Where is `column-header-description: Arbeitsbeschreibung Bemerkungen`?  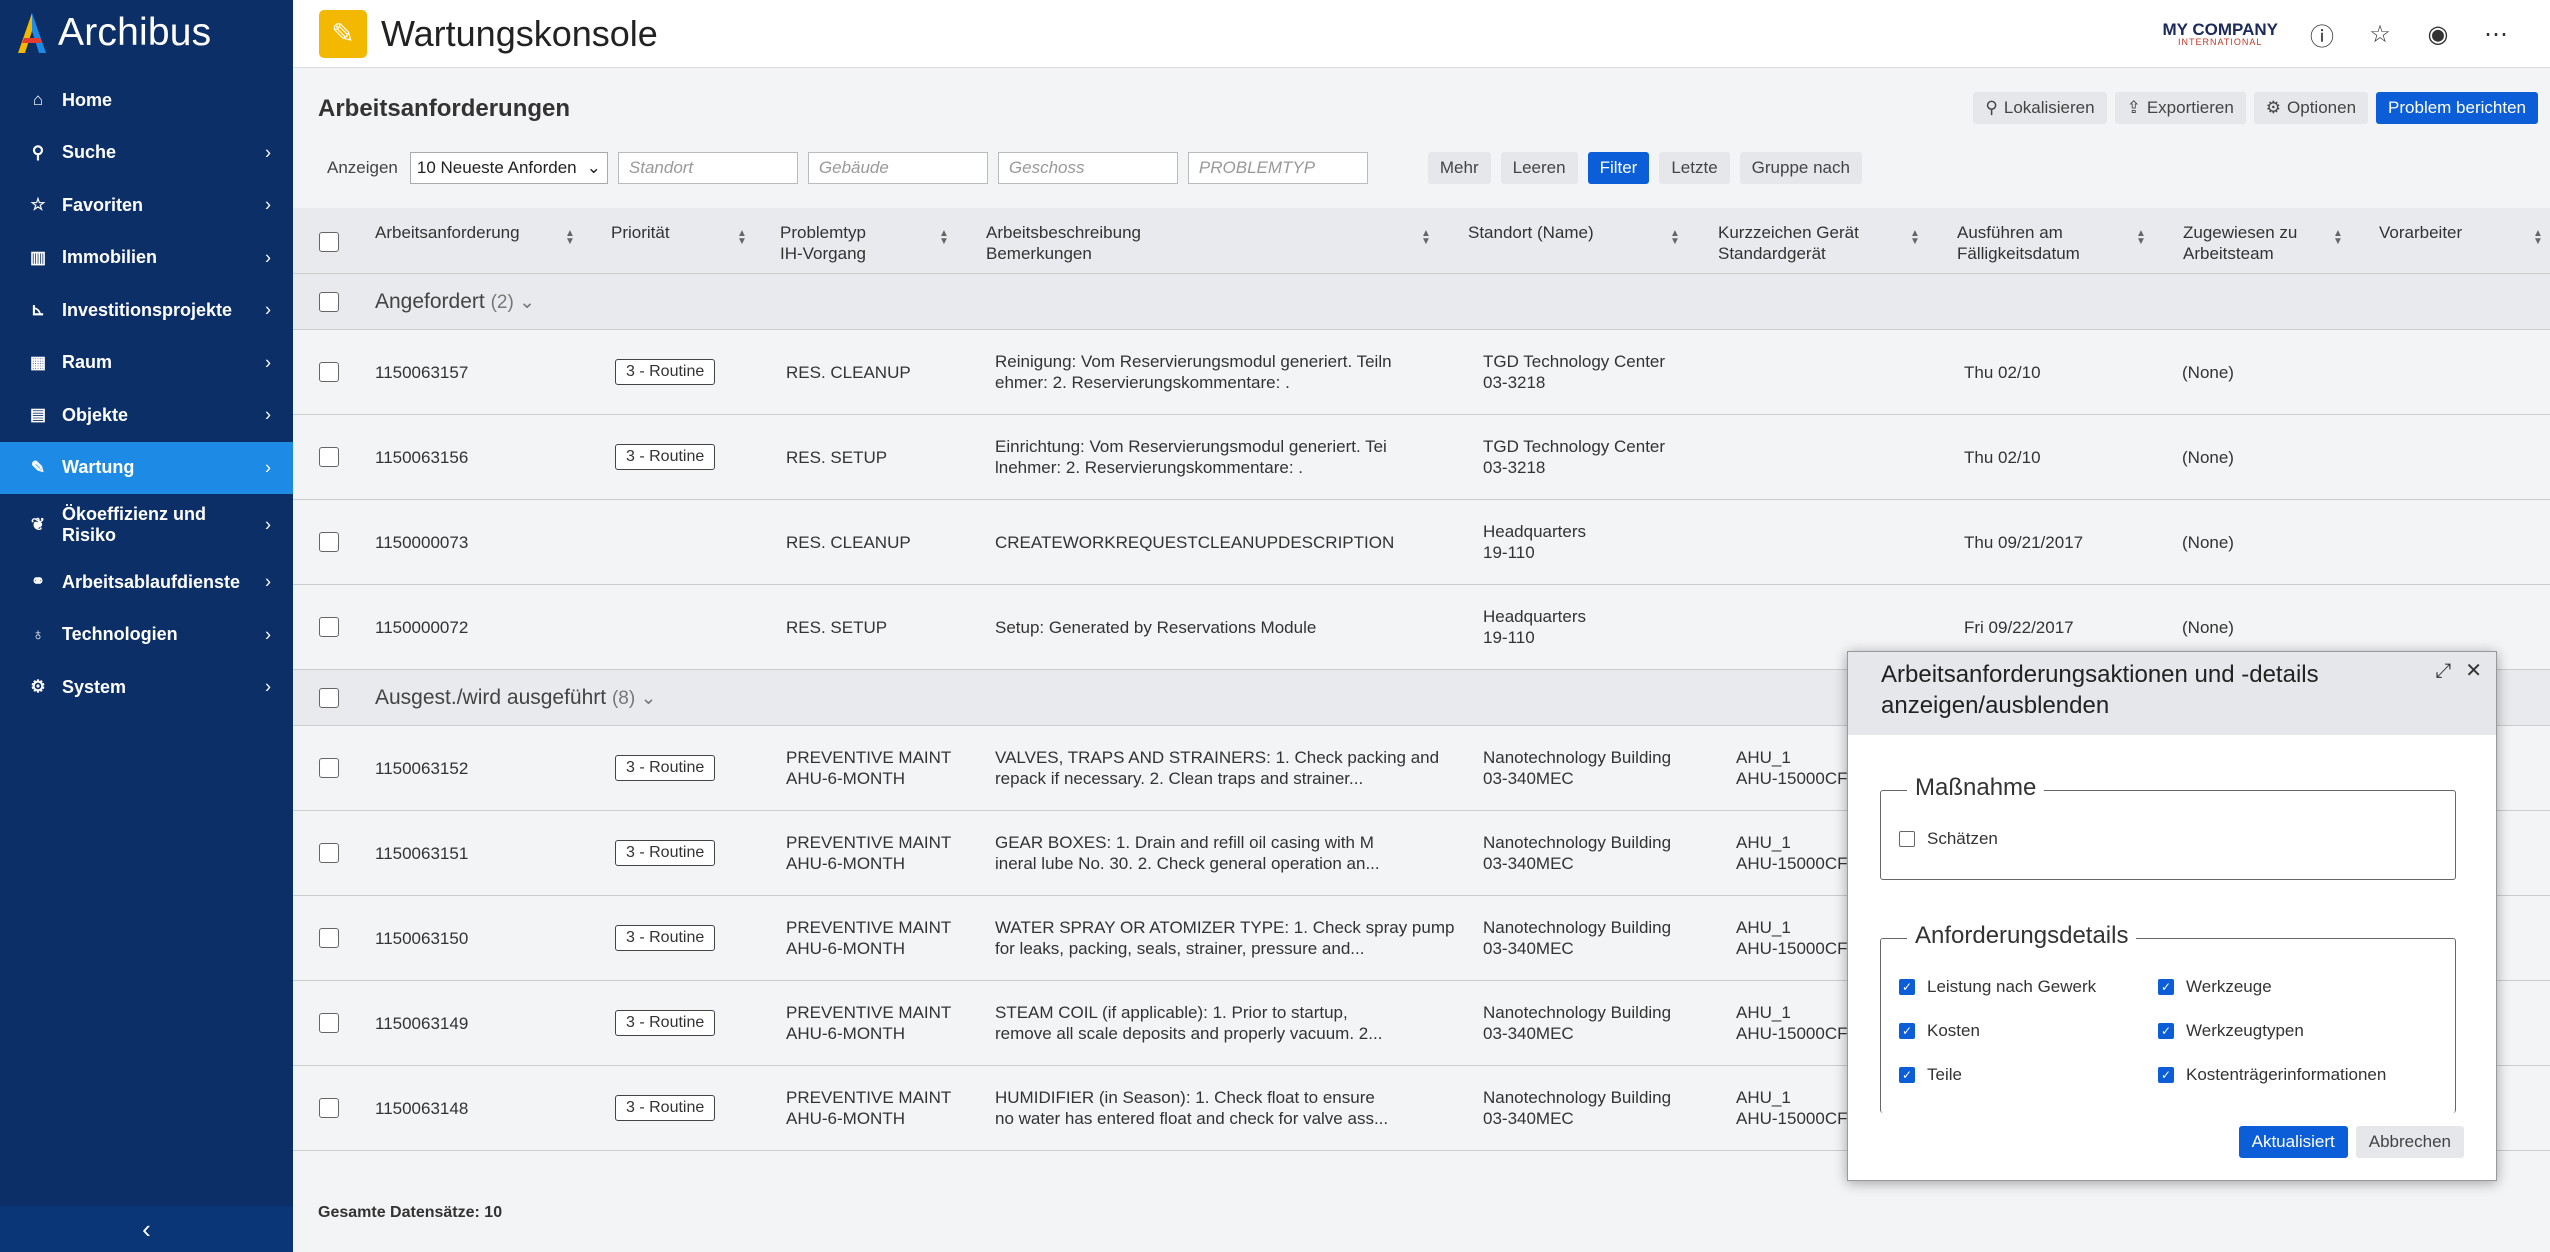 column-header-description: Arbeitsbeschreibung Bemerkungen is located at coordinates (1063, 243).